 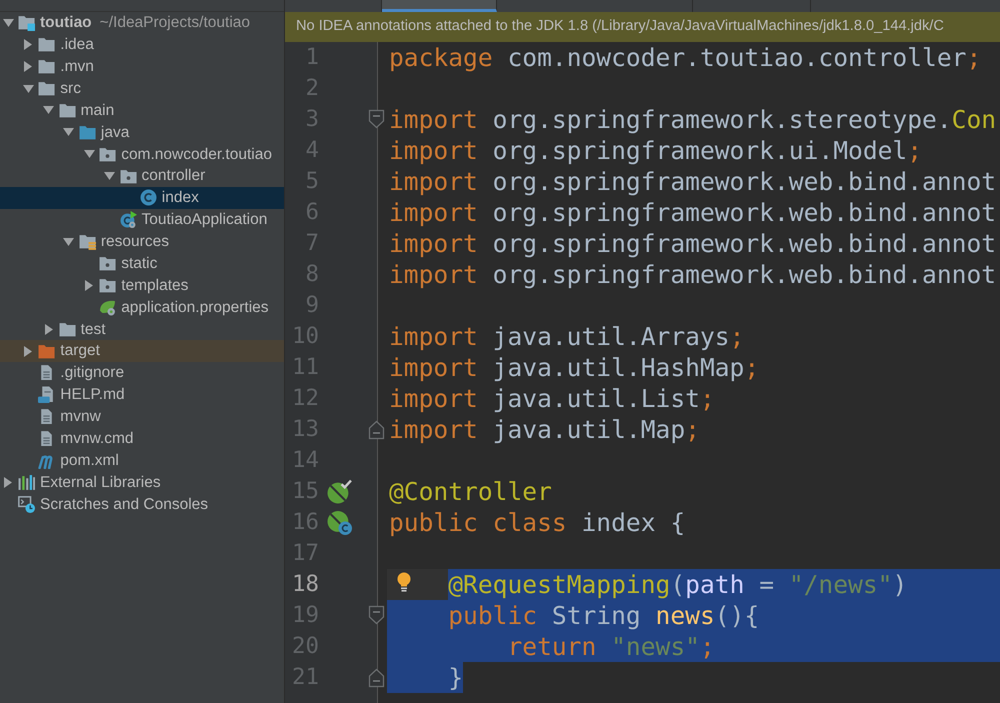 What do you see at coordinates (566, 336) in the screenshot?
I see `code-line: import java.util.Arrays;` at bounding box center [566, 336].